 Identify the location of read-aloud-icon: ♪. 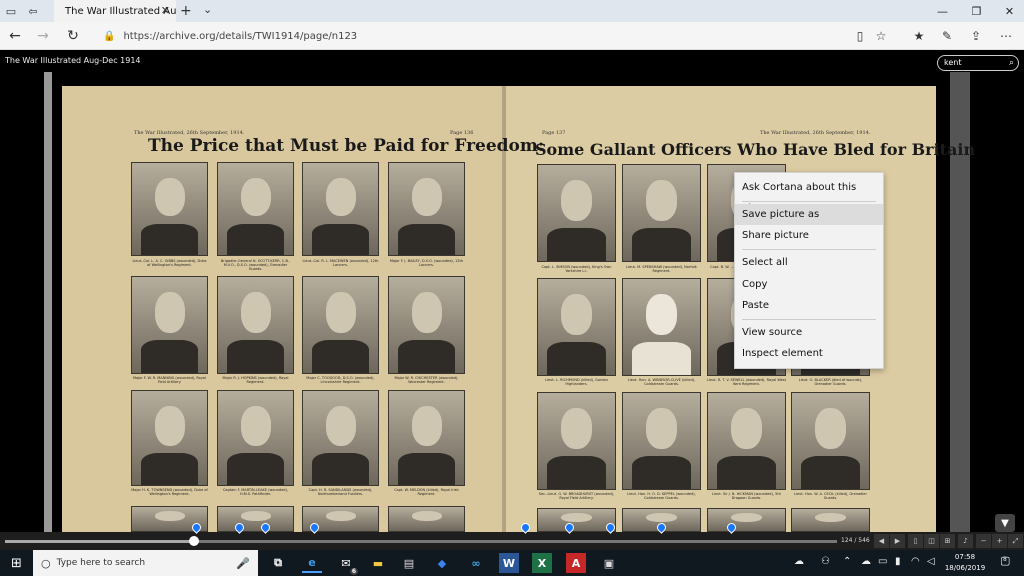
(965, 541).